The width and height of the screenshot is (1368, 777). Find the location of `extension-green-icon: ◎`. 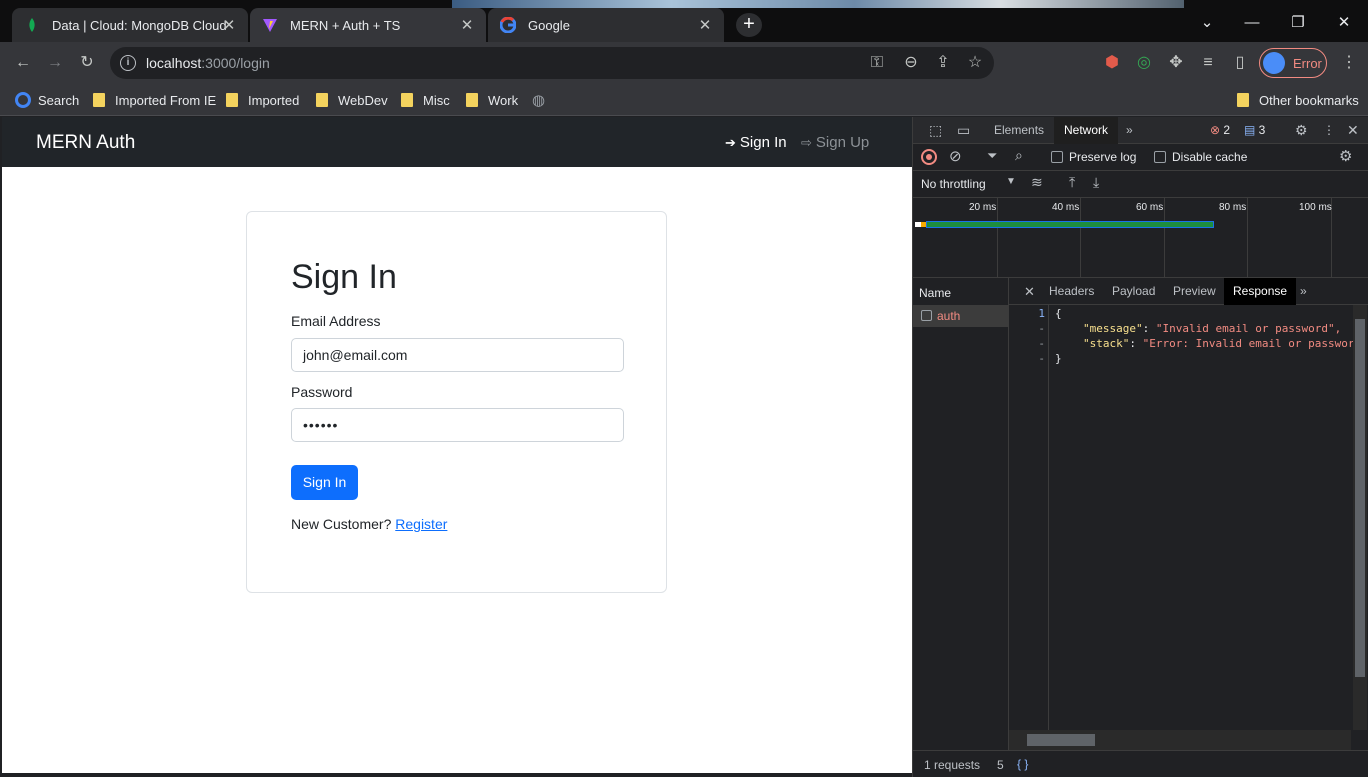

extension-green-icon: ◎ is located at coordinates (1144, 63).